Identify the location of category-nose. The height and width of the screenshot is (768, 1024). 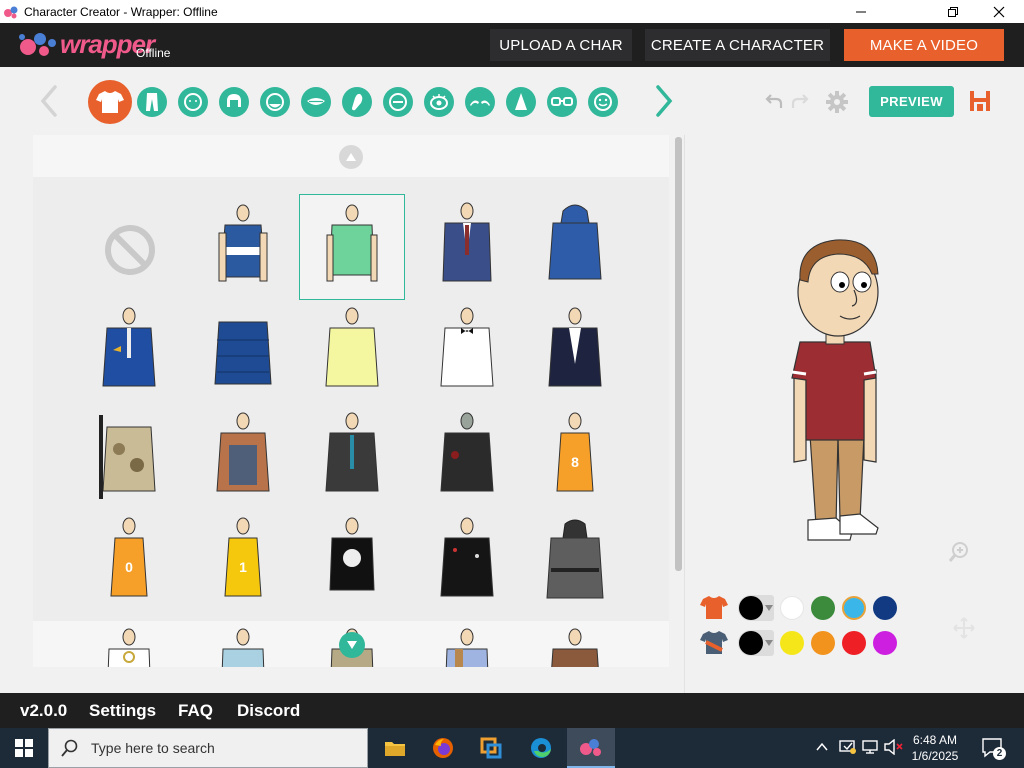
(521, 102).